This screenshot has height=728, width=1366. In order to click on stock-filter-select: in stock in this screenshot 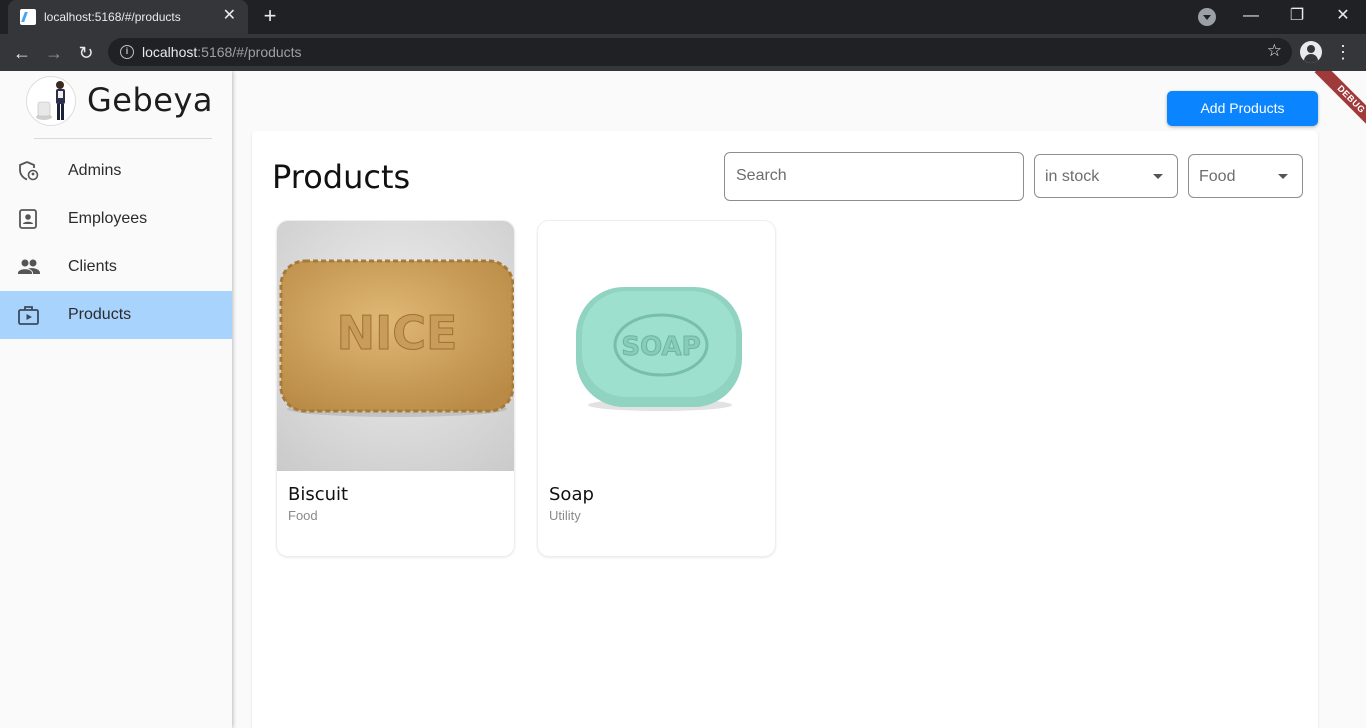, I will do `click(1106, 176)`.